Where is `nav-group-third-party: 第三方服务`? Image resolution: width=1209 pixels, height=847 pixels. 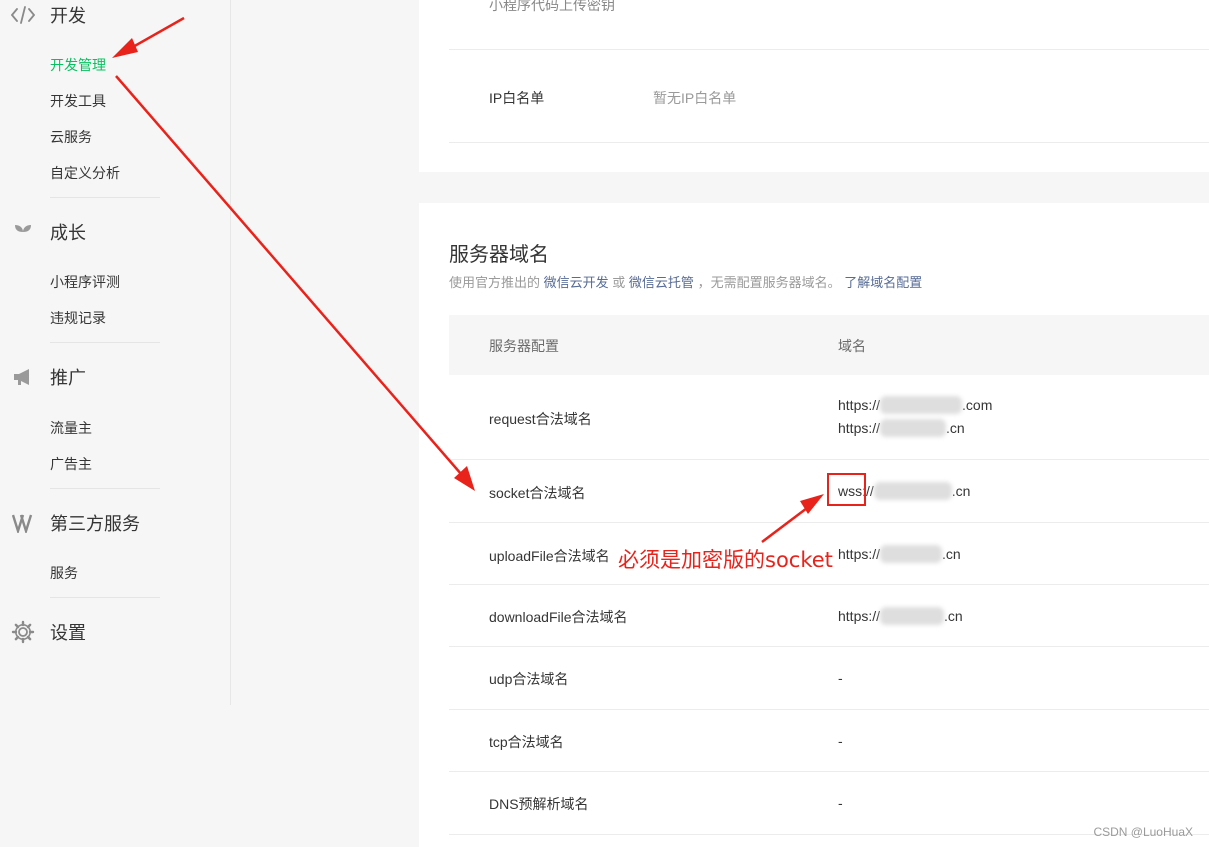
nav-group-third-party: 第三方服务 is located at coordinates (75, 523).